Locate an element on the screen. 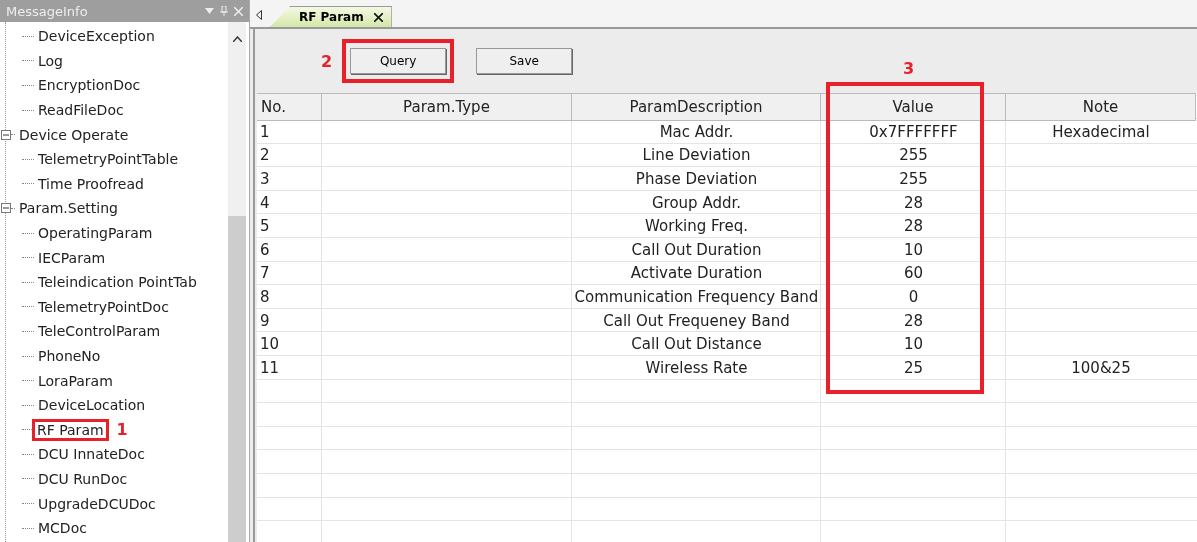 Image resolution: width=1197 pixels, height=542 pixels. annotation-number: 2 is located at coordinates (327, 61).